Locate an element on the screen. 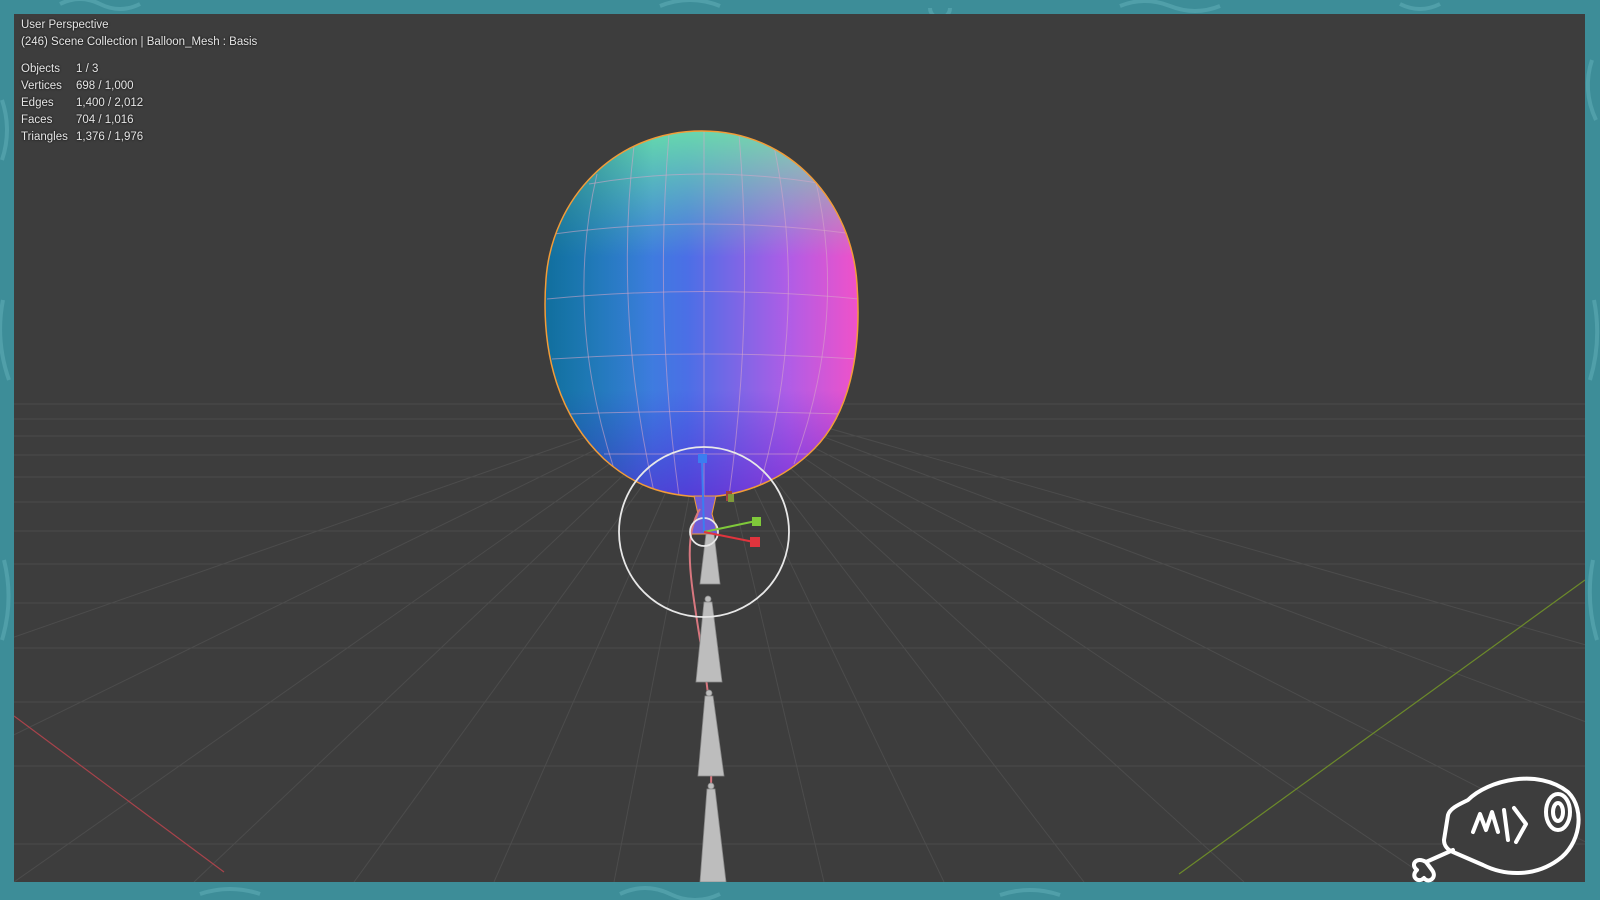  stat-row-edges: Edges 1,400 / 2,012 is located at coordinates (82, 103).